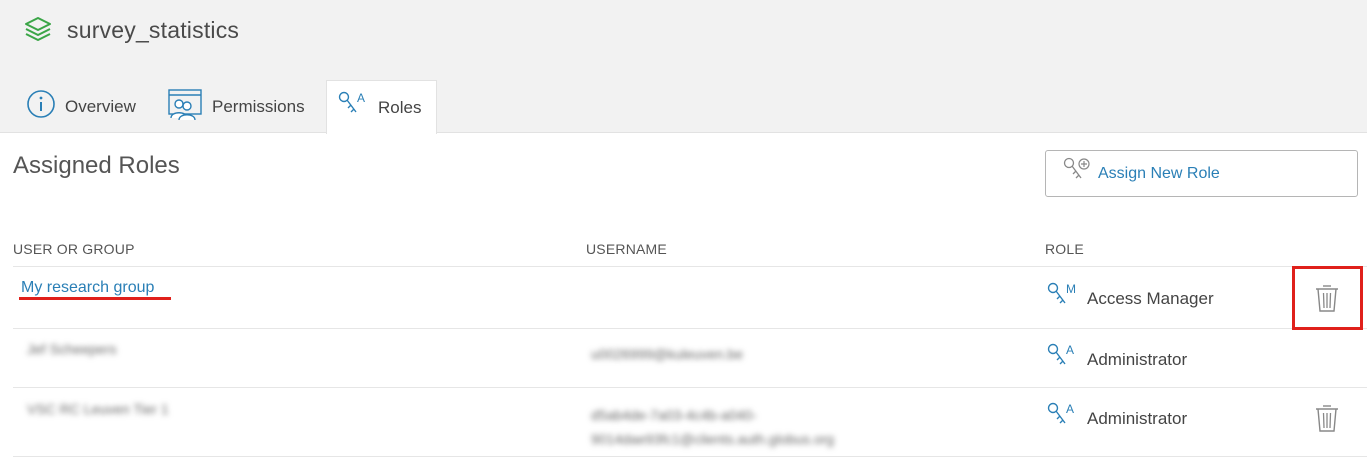 Image resolution: width=1367 pixels, height=462 pixels. What do you see at coordinates (41, 106) in the screenshot?
I see `info-circle-icon` at bounding box center [41, 106].